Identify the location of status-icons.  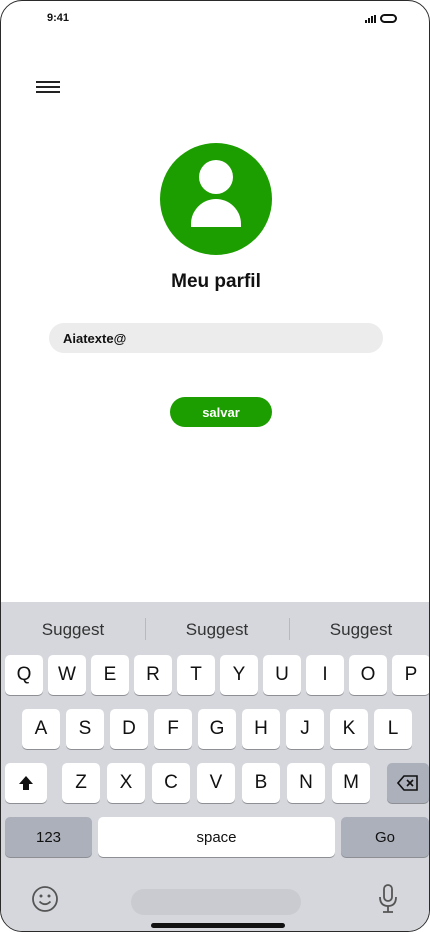
(381, 18).